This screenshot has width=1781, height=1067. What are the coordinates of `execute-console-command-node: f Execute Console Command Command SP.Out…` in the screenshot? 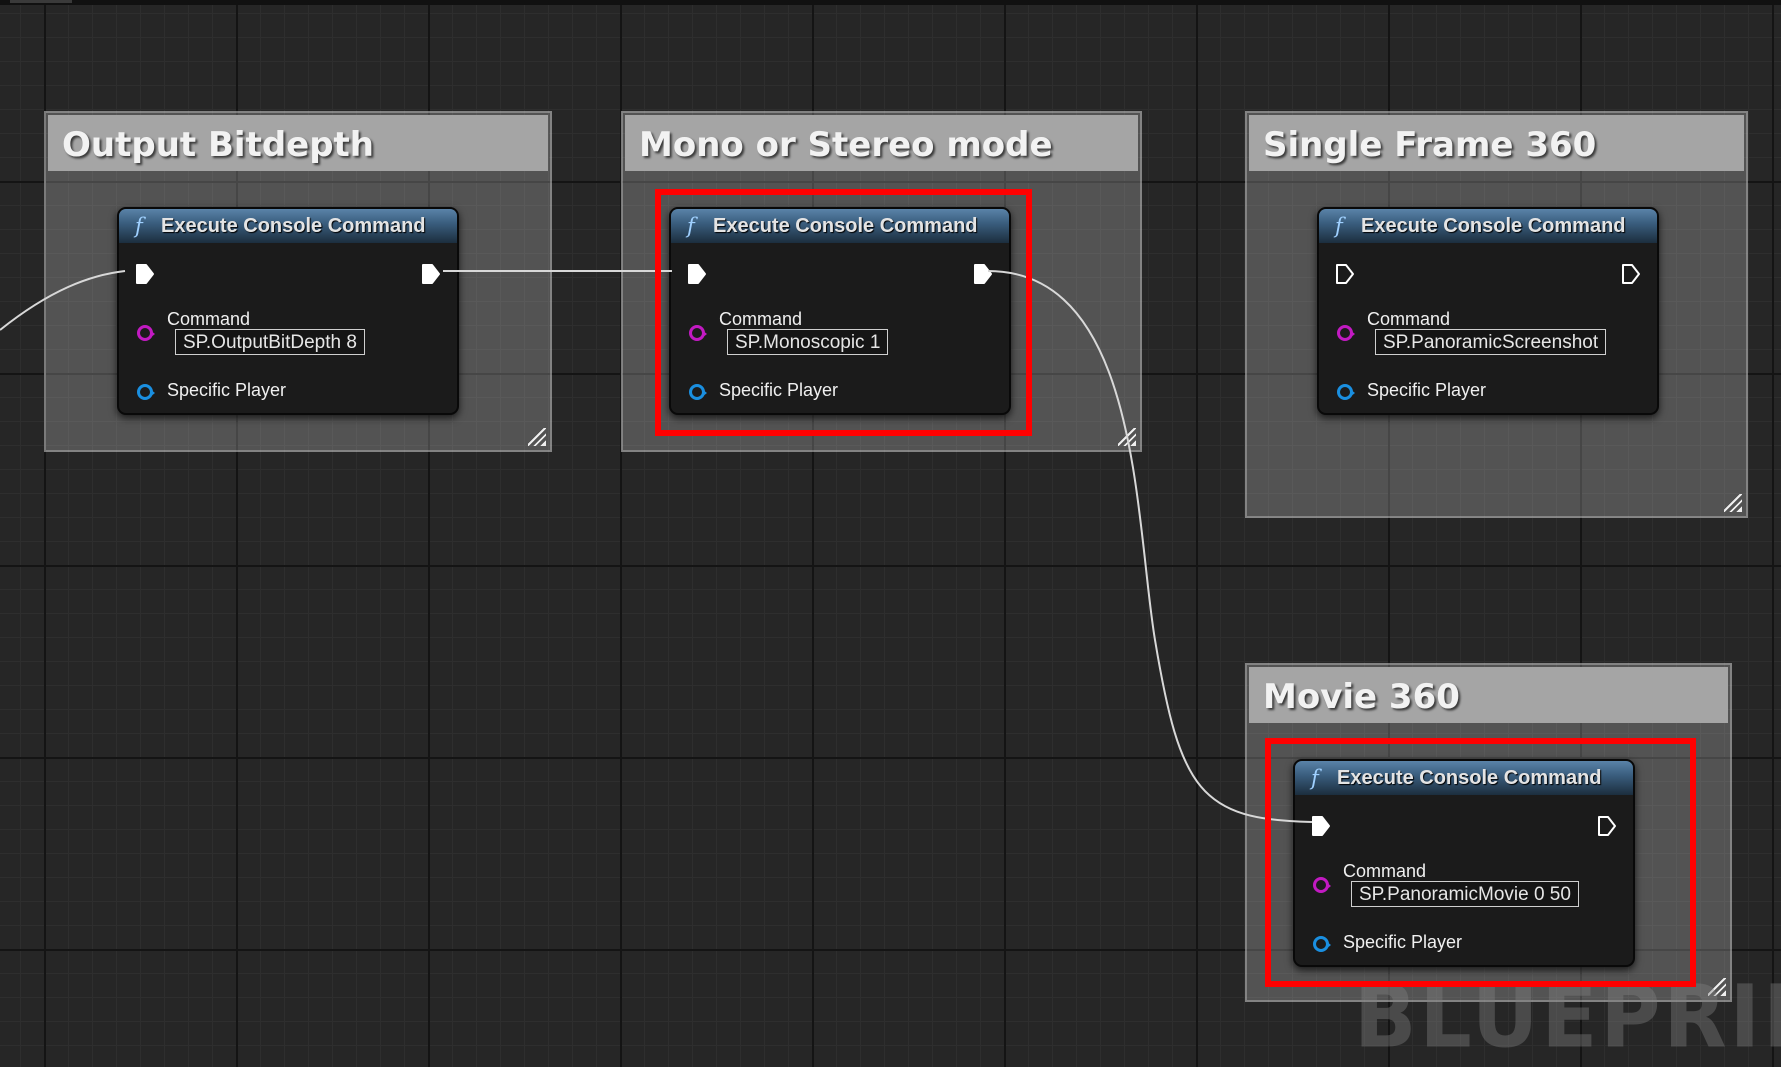 It's located at (288, 311).